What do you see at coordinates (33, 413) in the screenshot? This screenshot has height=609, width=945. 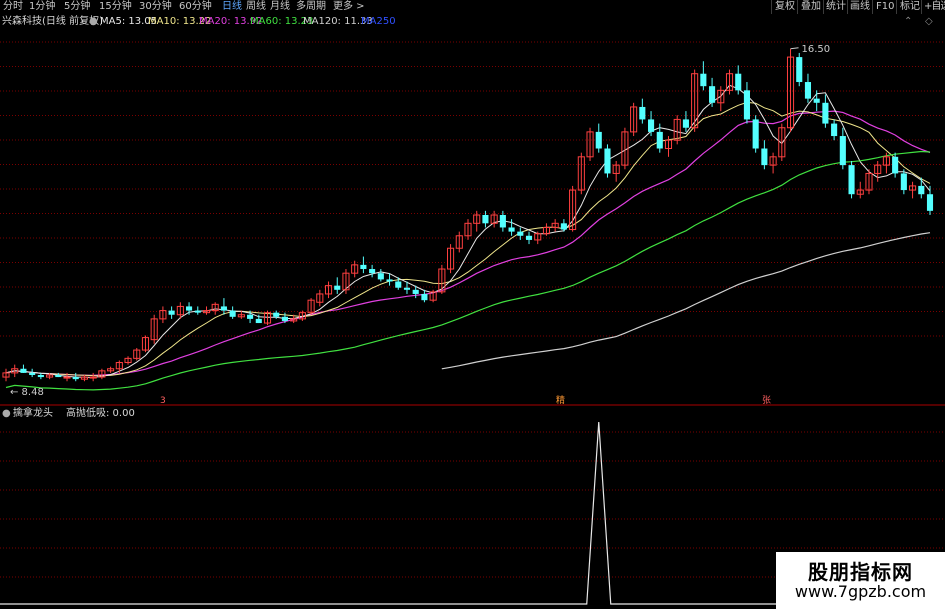 I see `indicator-name: 擒拿龙头` at bounding box center [33, 413].